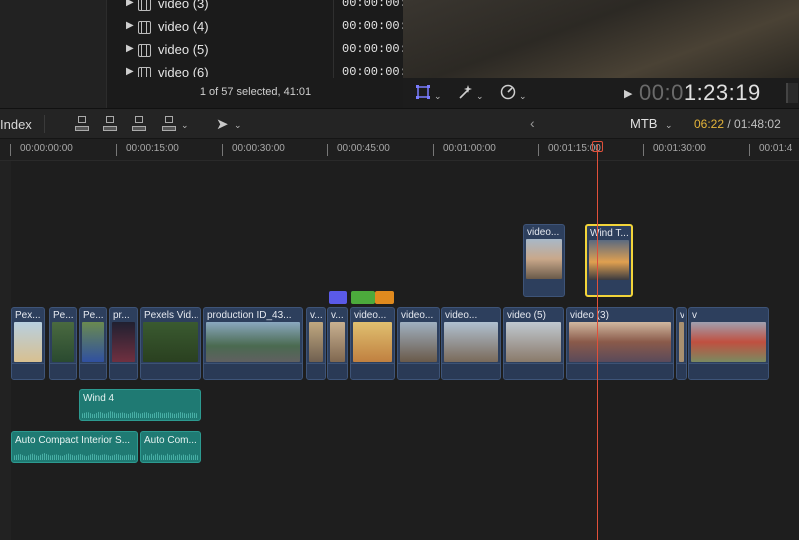  I want to click on play-icon: ▶, so click(628, 93).